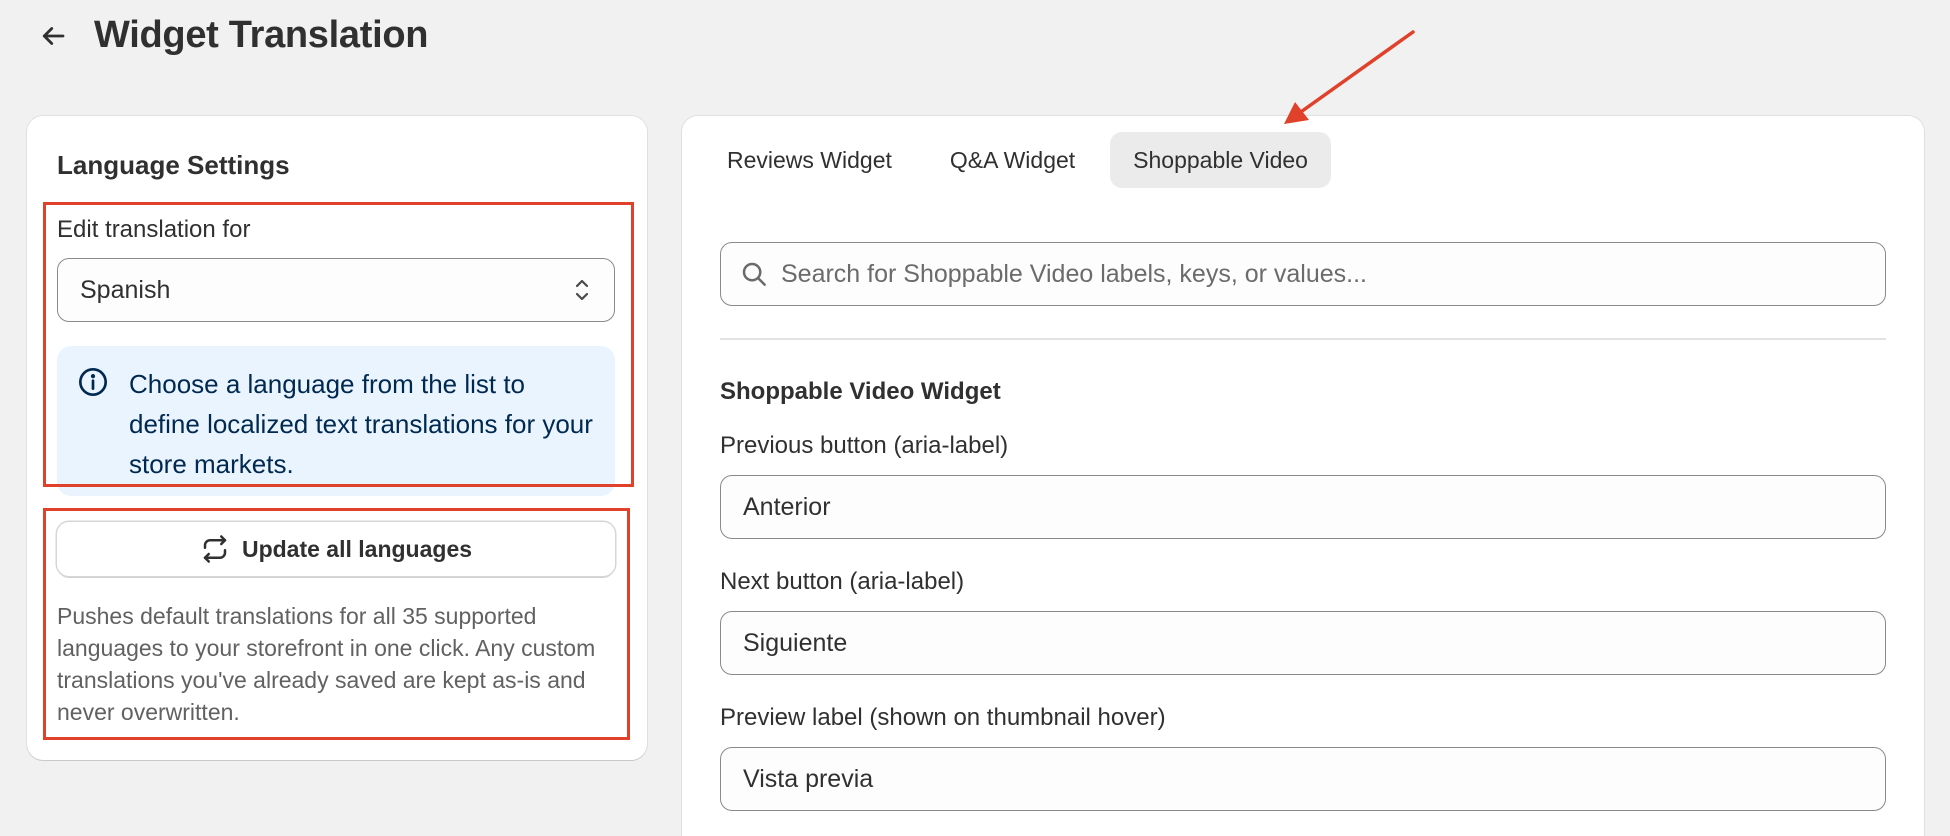  What do you see at coordinates (215, 549) in the screenshot?
I see `refresh-icon` at bounding box center [215, 549].